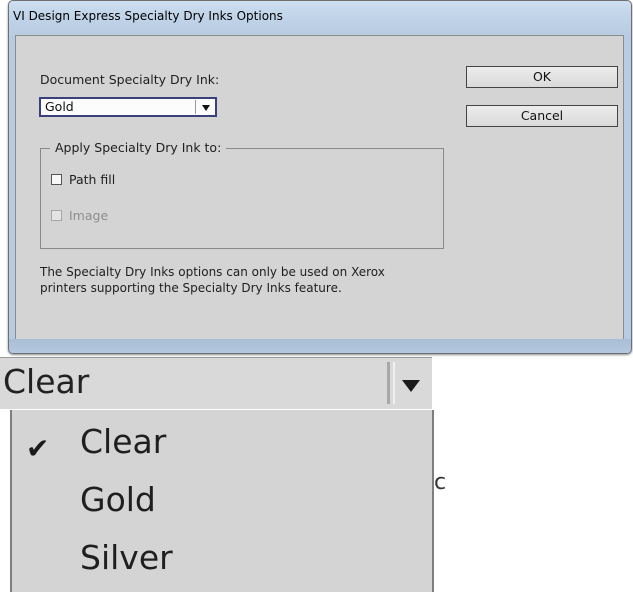 The width and height of the screenshot is (633, 592). I want to click on document-ink-label: Document Specialty Dry Ink:, so click(130, 79).